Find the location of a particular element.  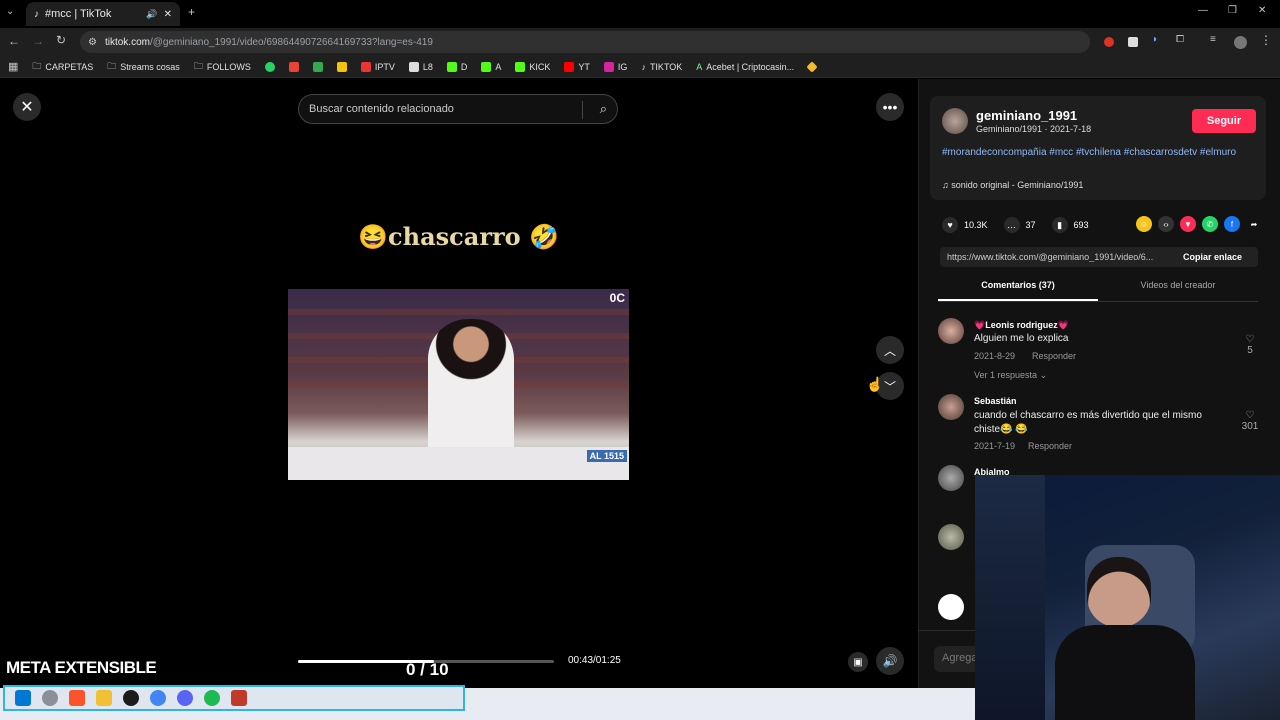

brave-icon is located at coordinates (77, 698).